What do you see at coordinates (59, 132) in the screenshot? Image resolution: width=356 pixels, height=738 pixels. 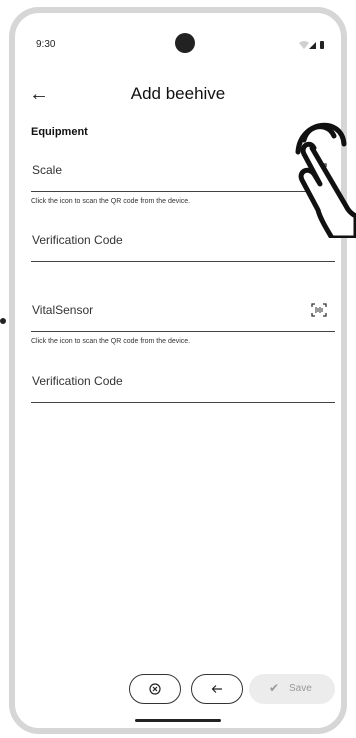 I see `section-equipment: Equipment` at bounding box center [59, 132].